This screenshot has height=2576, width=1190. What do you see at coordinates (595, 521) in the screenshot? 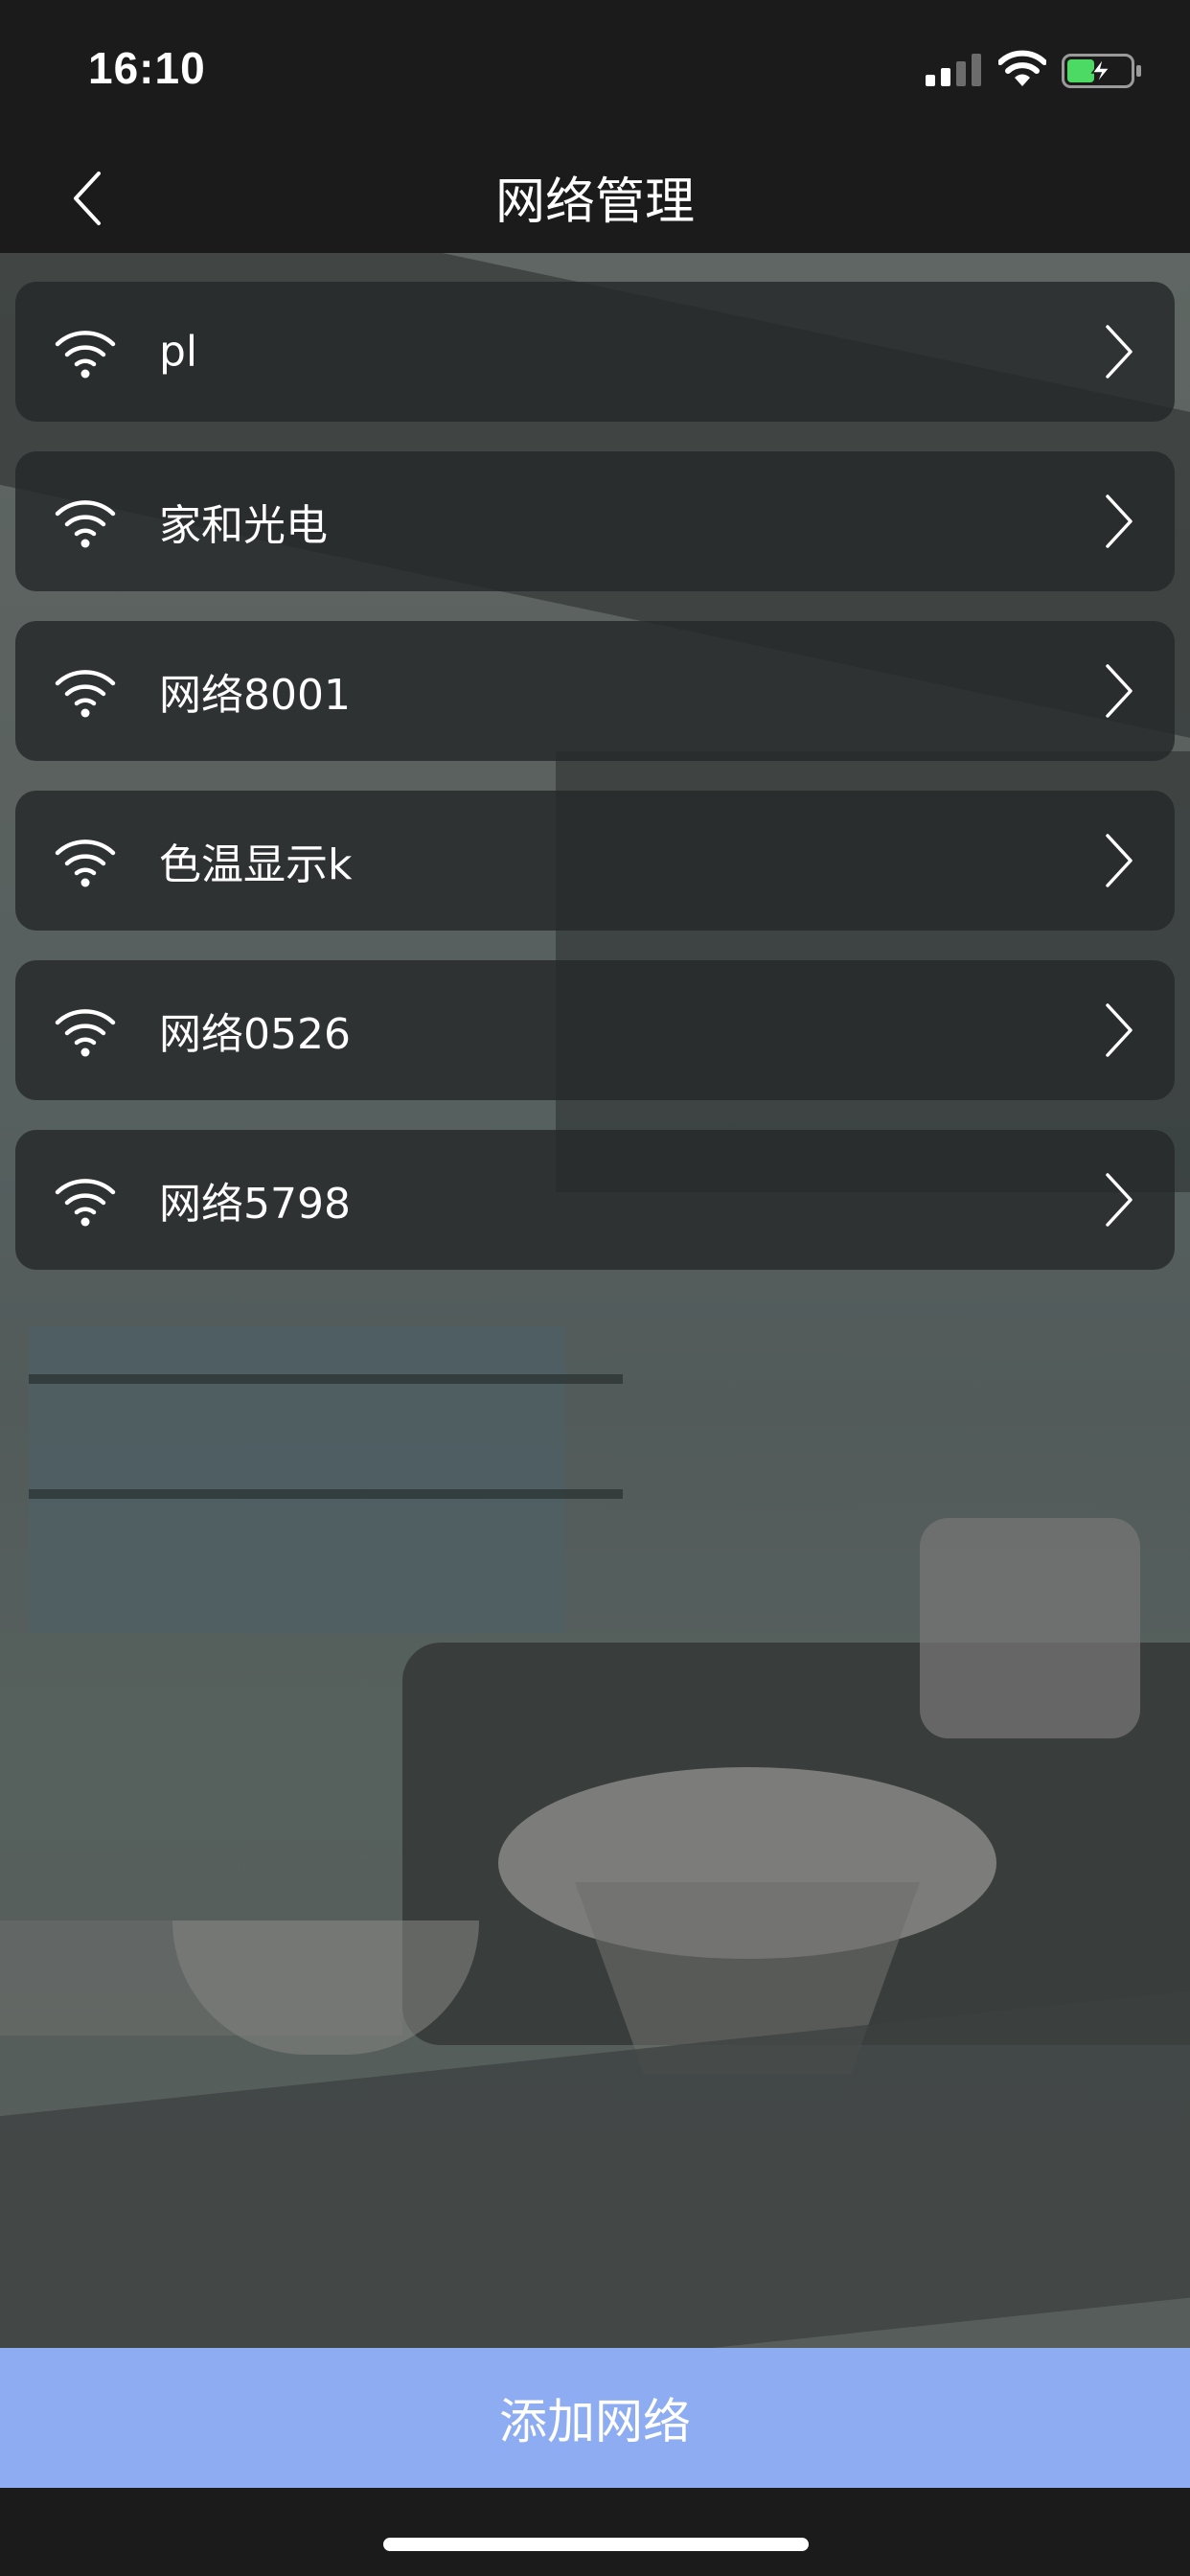
I see `network-item: 家和光电` at bounding box center [595, 521].